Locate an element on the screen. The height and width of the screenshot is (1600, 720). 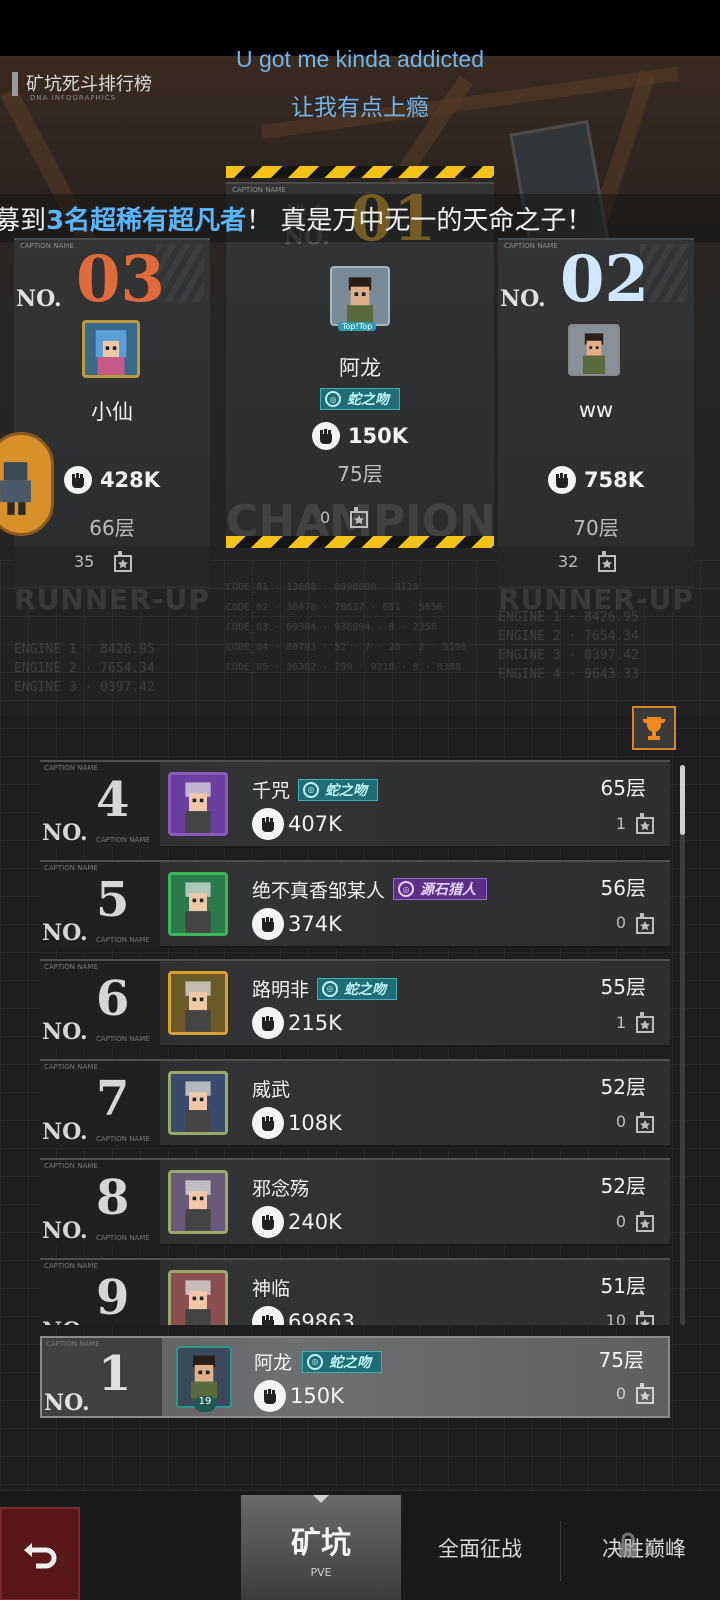
runner-up-watermark: RUNNER-UP is located at coordinates (112, 599).